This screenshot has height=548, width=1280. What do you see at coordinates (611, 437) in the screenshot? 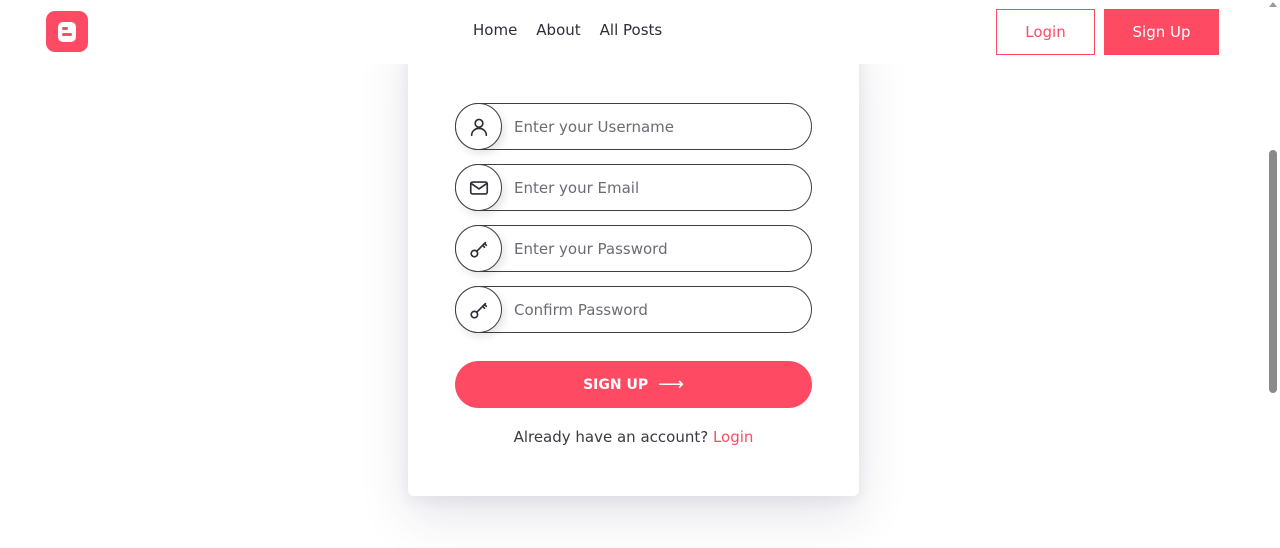
I see `account-prompt-text: Already have an account?` at bounding box center [611, 437].